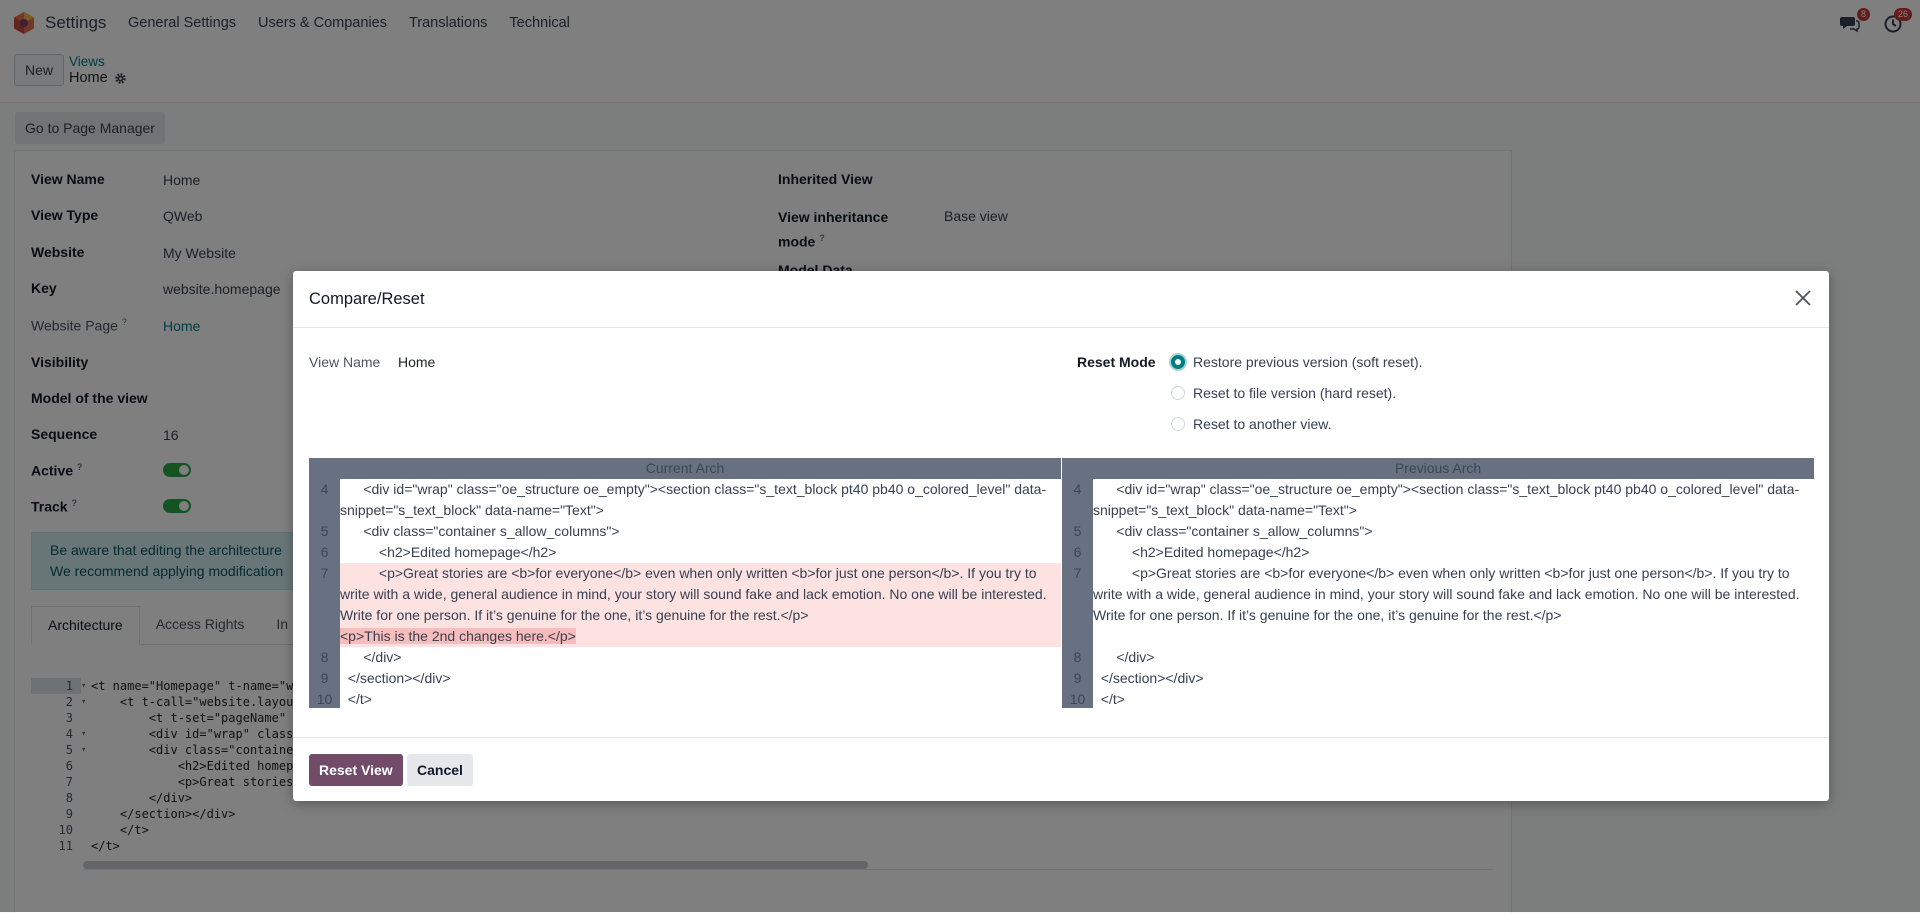  Describe the element at coordinates (685, 468) in the screenshot. I see `current-arch-header: Current Arch` at that location.